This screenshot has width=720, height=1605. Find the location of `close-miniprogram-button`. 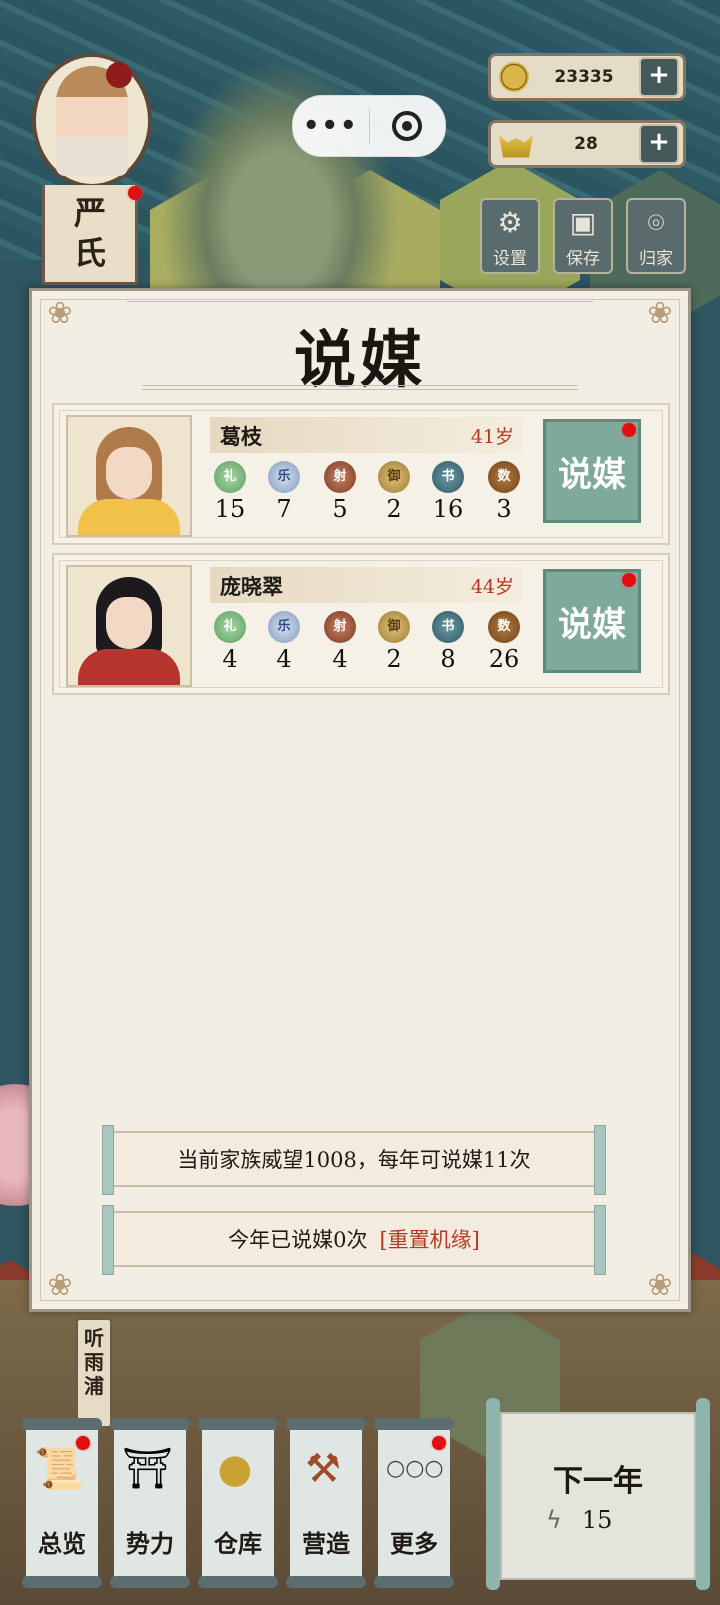

close-miniprogram-button is located at coordinates (408, 126).